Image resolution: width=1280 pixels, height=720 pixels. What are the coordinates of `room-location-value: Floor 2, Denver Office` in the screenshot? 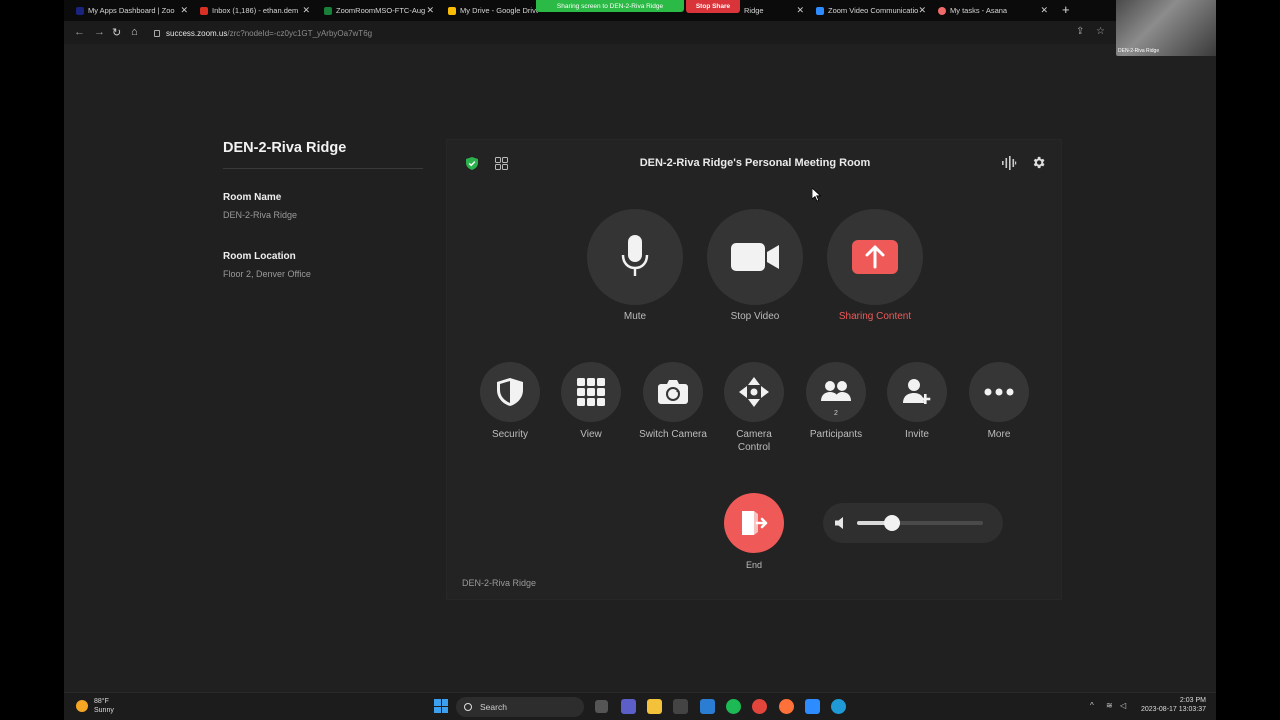 It's located at (267, 274).